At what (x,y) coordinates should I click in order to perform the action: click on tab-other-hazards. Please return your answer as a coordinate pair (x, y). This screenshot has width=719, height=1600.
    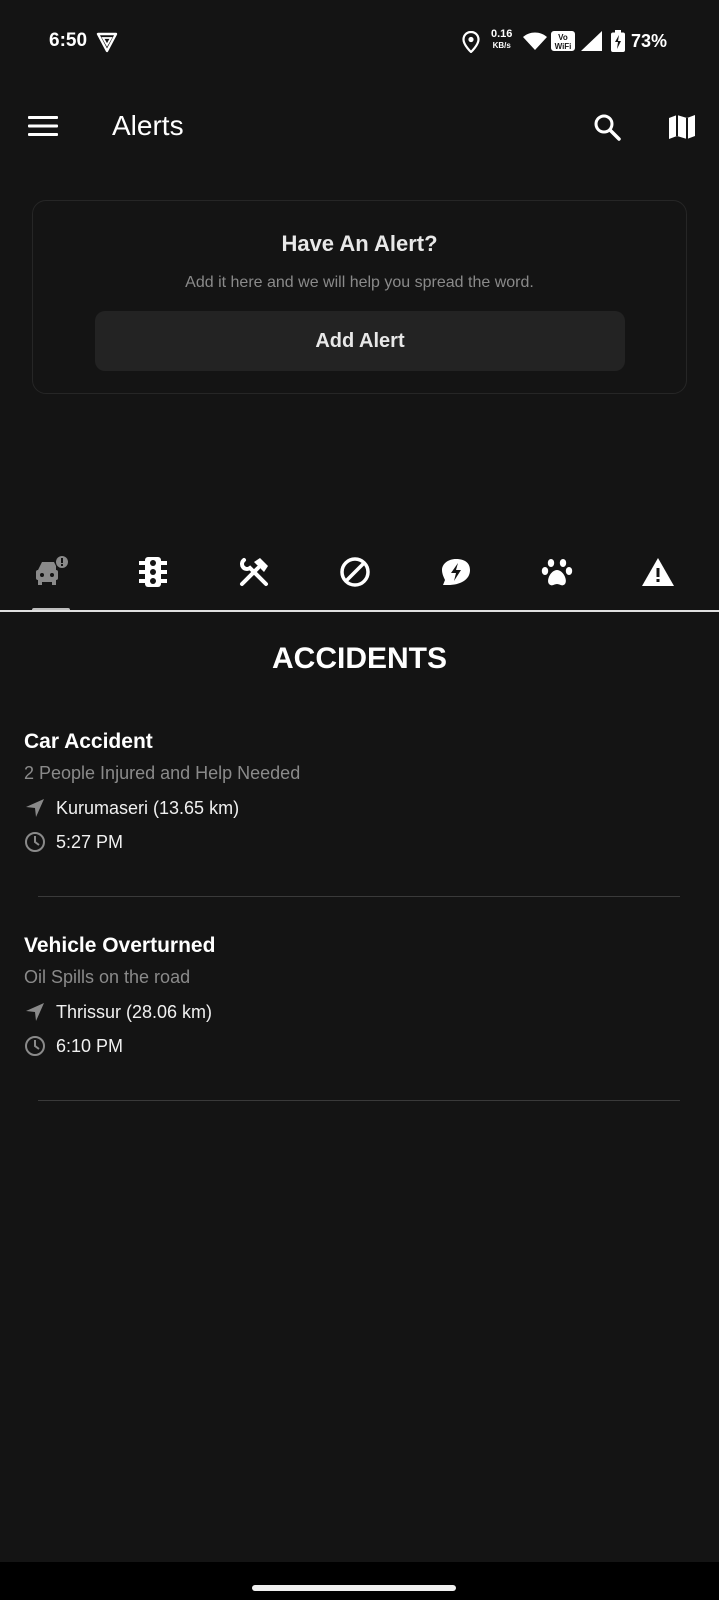
    Looking at the image, I should click on (658, 574).